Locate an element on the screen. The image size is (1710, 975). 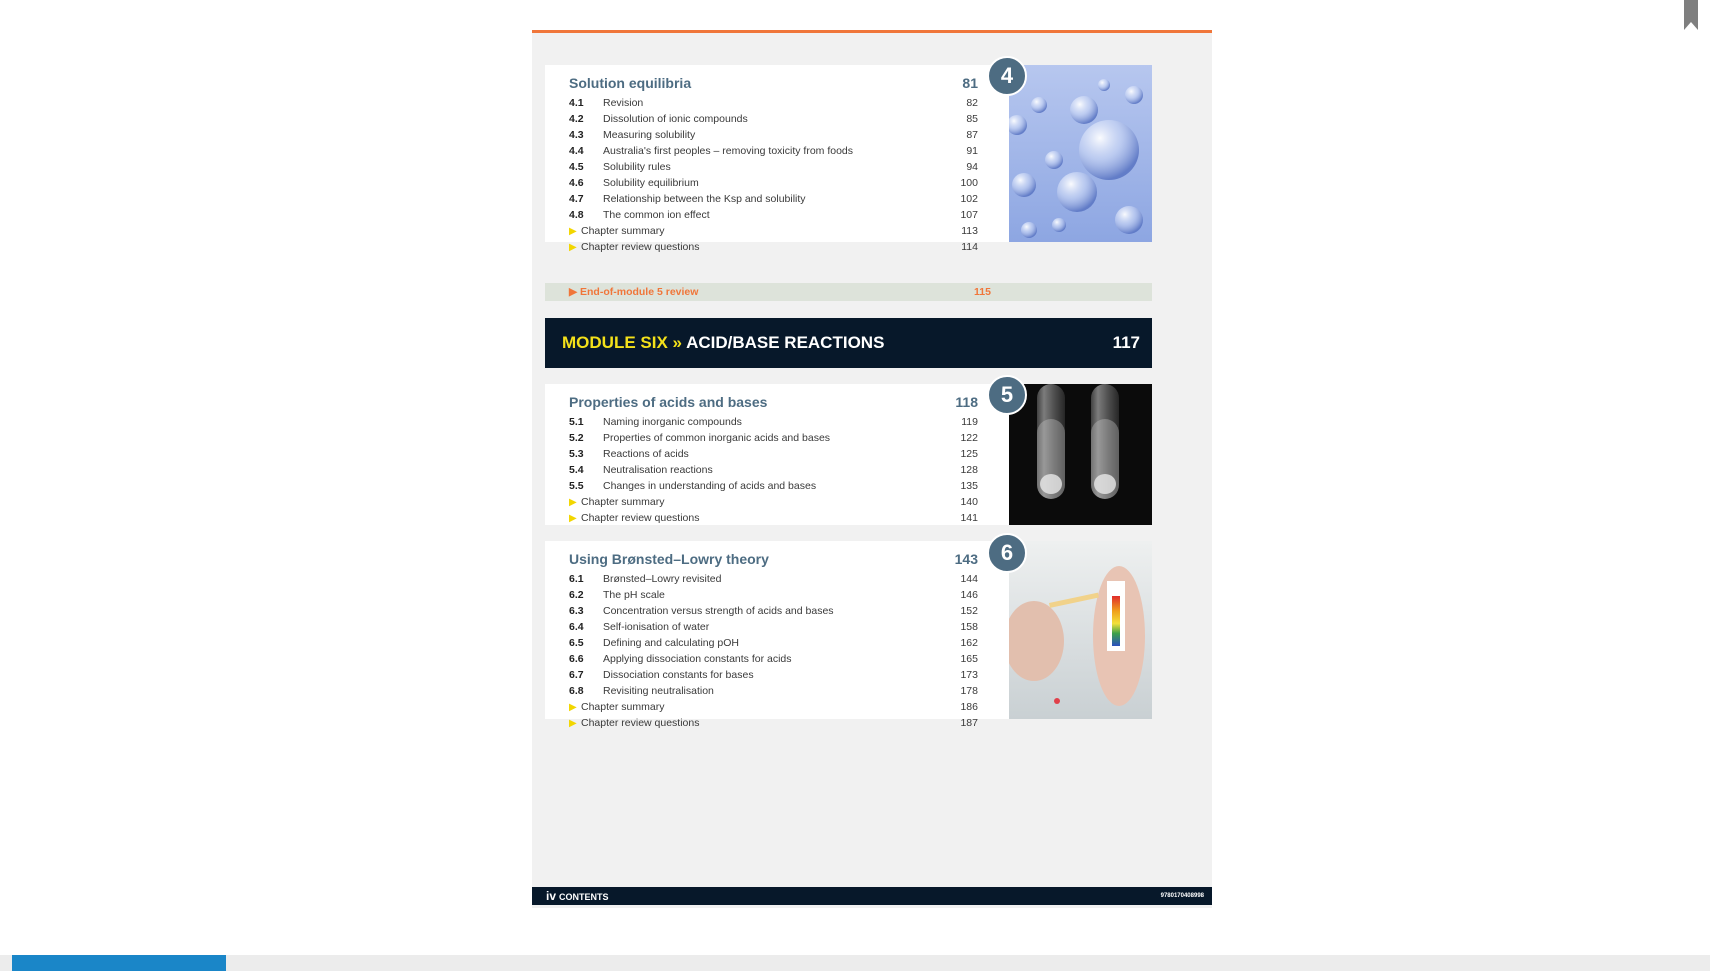
section-number: 5.1 is located at coordinates (576, 422).